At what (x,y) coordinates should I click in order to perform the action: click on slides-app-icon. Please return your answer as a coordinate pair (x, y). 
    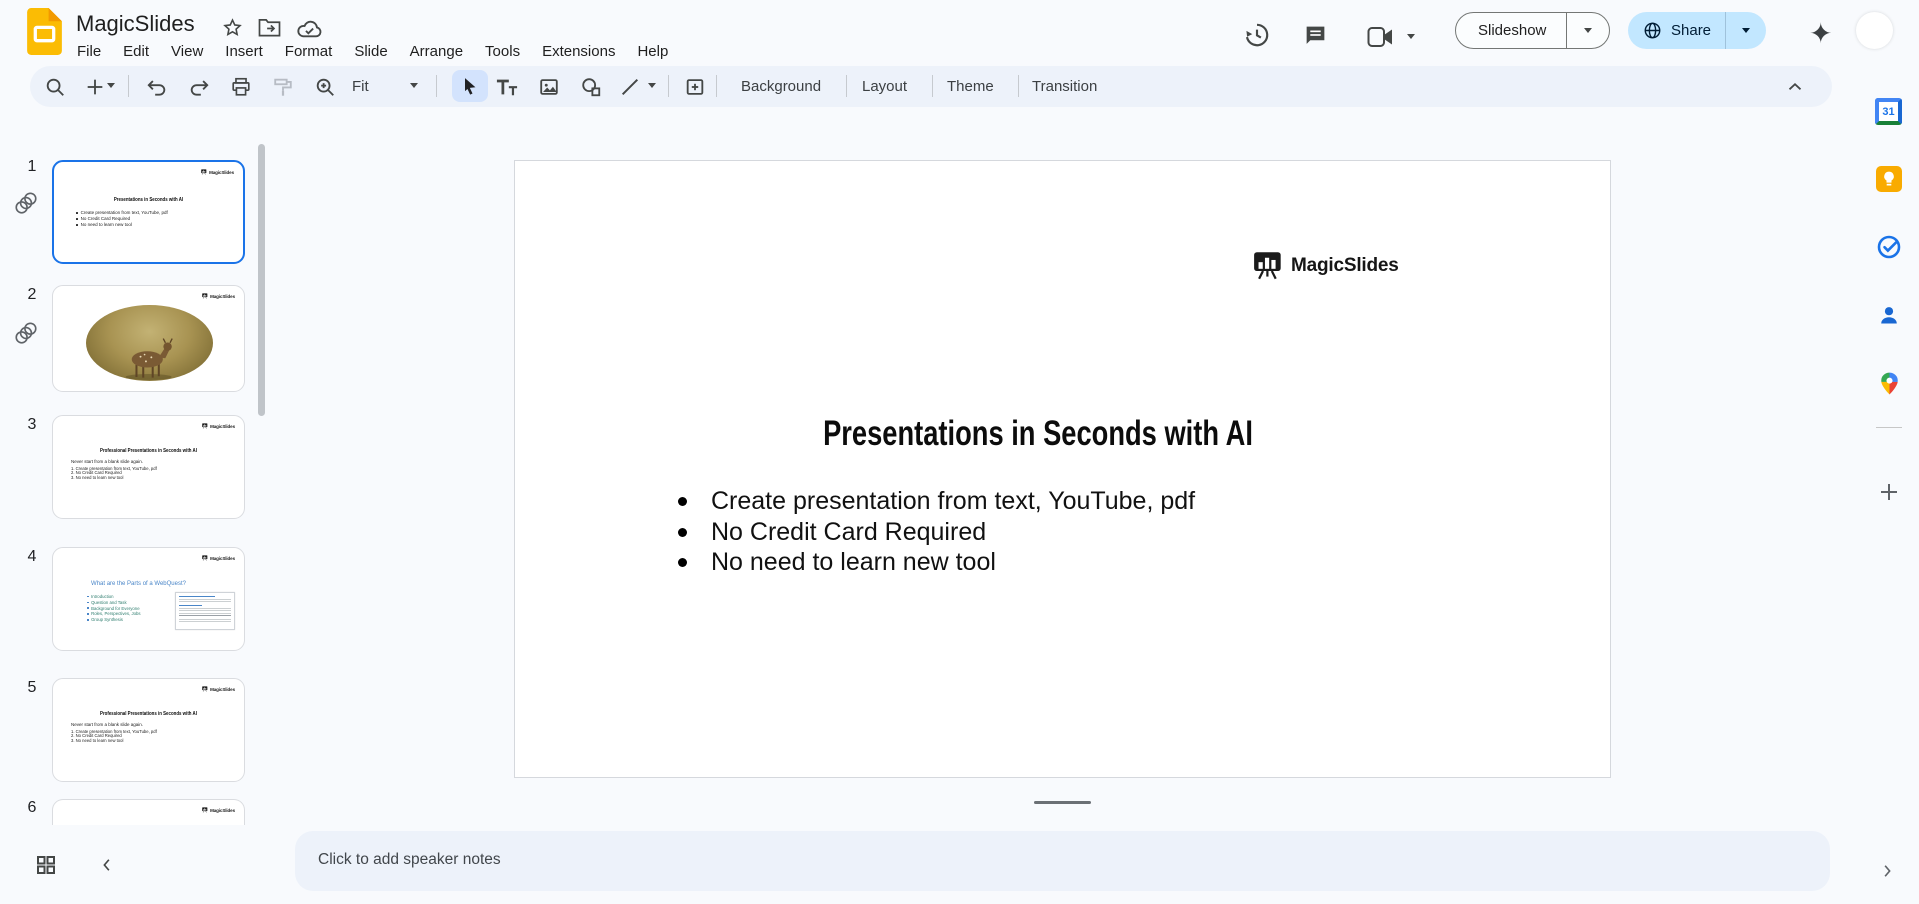
    Looking at the image, I should click on (44, 31).